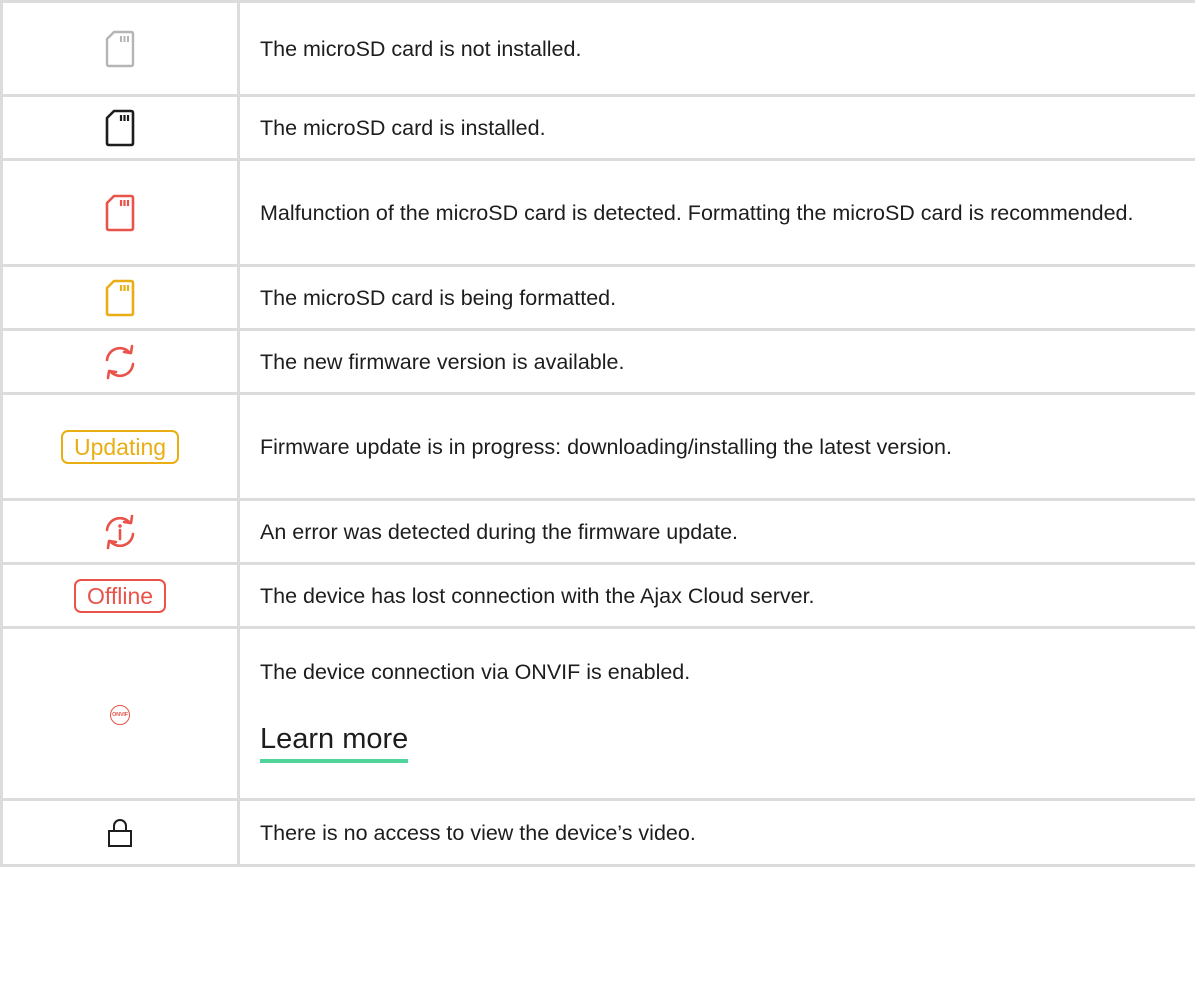 The height and width of the screenshot is (995, 1195). I want to click on refresh-arrows-icon, so click(120, 362).